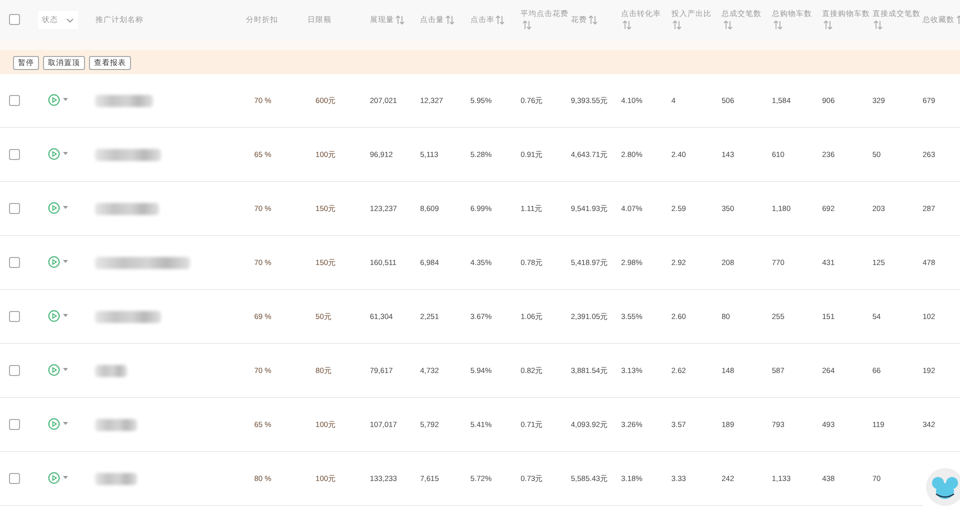 The image size is (960, 510). What do you see at coordinates (70, 20) in the screenshot?
I see `chevron-down-icon` at bounding box center [70, 20].